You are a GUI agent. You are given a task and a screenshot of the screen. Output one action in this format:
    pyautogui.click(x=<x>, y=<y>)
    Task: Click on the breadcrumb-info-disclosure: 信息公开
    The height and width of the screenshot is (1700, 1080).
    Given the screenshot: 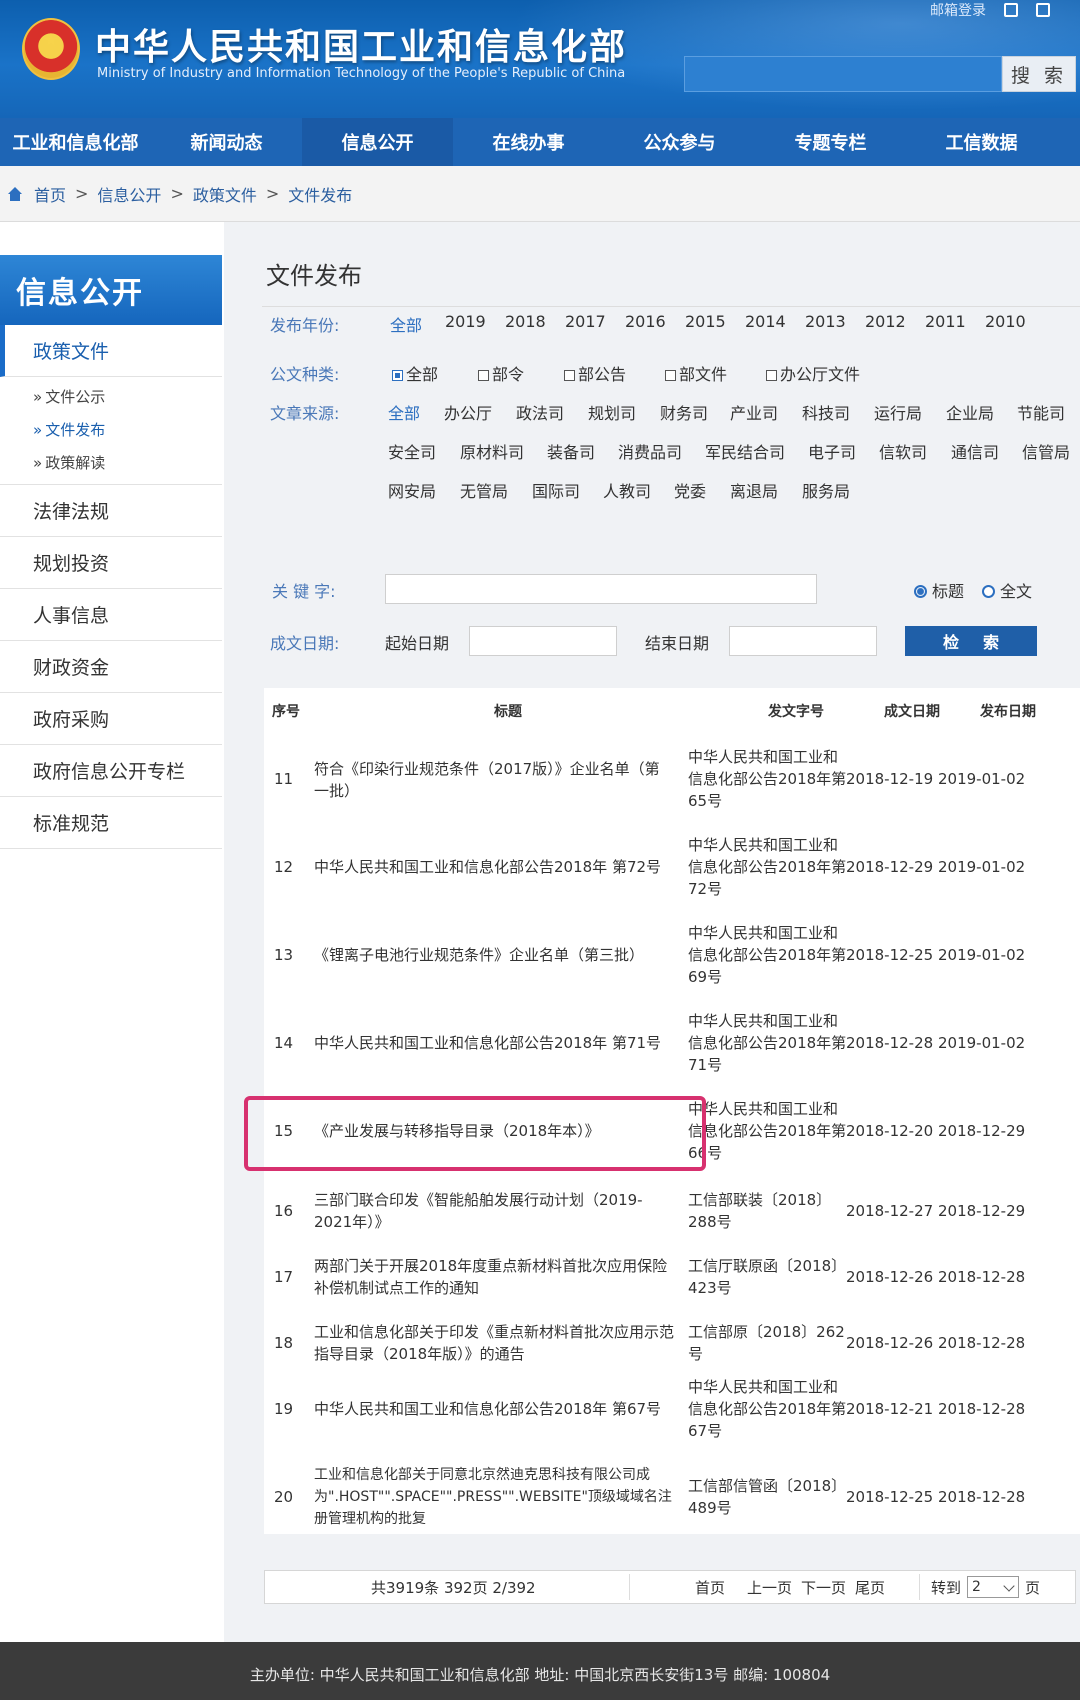 What is the action you would take?
    pyautogui.click(x=129, y=194)
    